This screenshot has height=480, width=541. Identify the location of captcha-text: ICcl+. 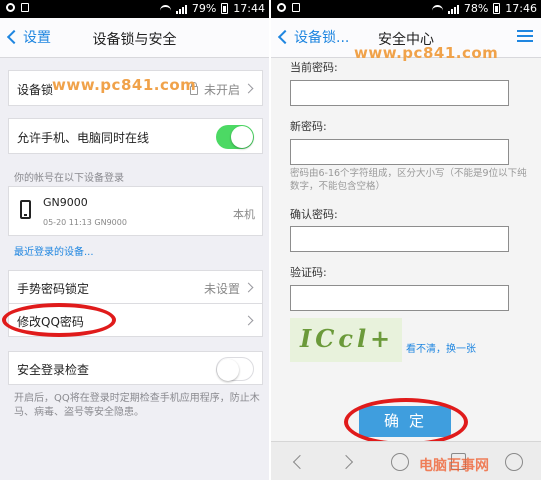
(347, 338).